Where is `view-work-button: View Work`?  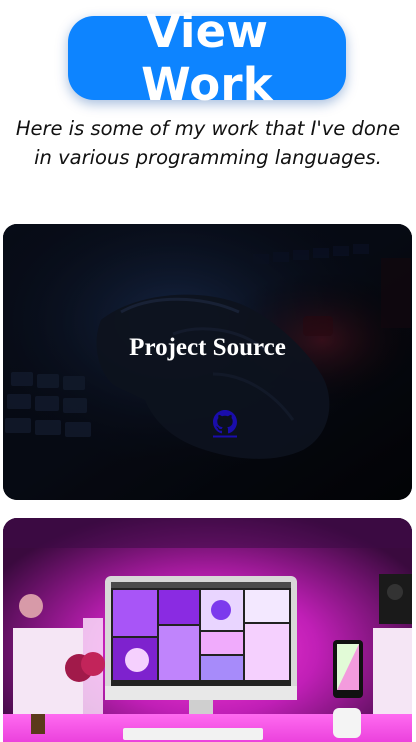
view-work-button: View Work is located at coordinates (207, 58).